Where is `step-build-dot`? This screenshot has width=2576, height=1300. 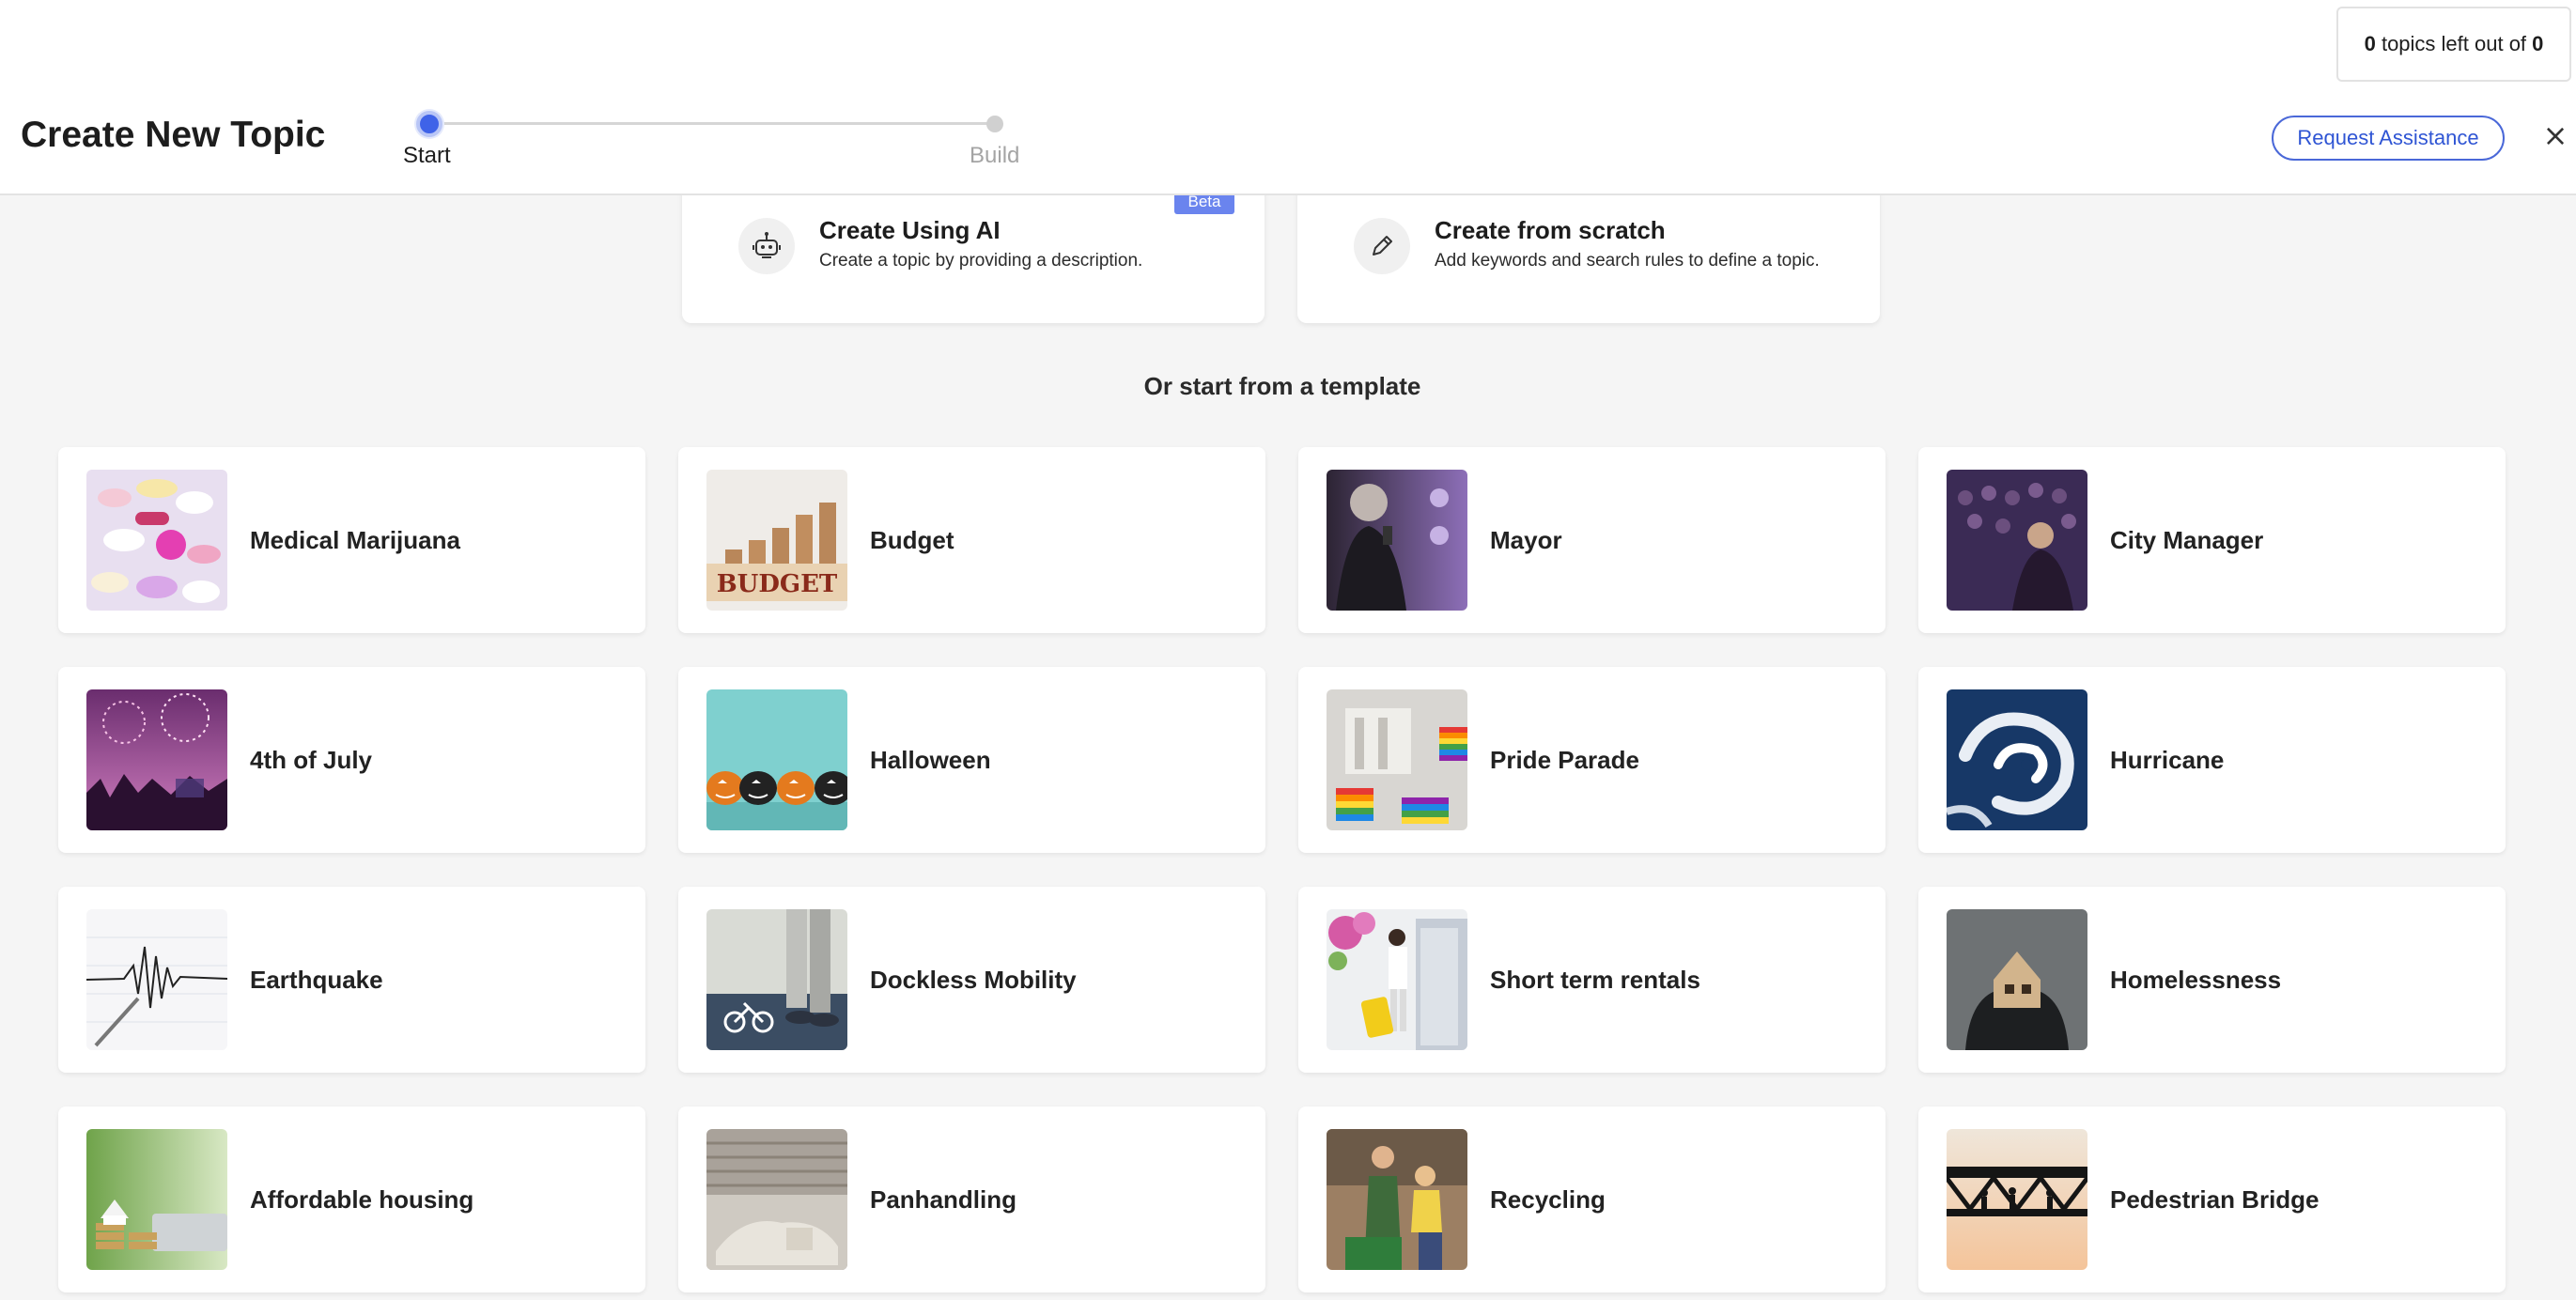
step-build-dot is located at coordinates (995, 124).